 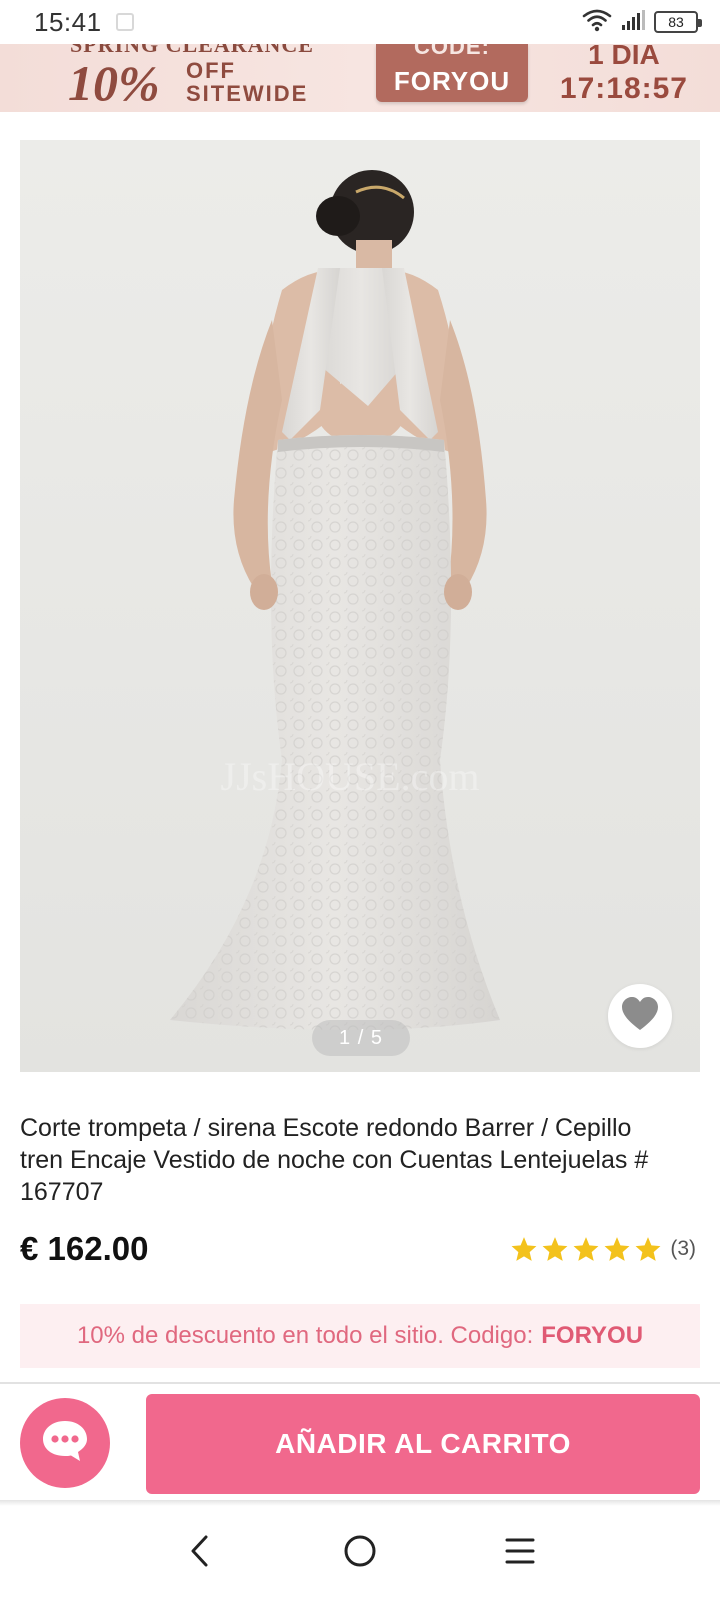 I want to click on promo-sitewide: SITEWIDE, so click(x=247, y=93).